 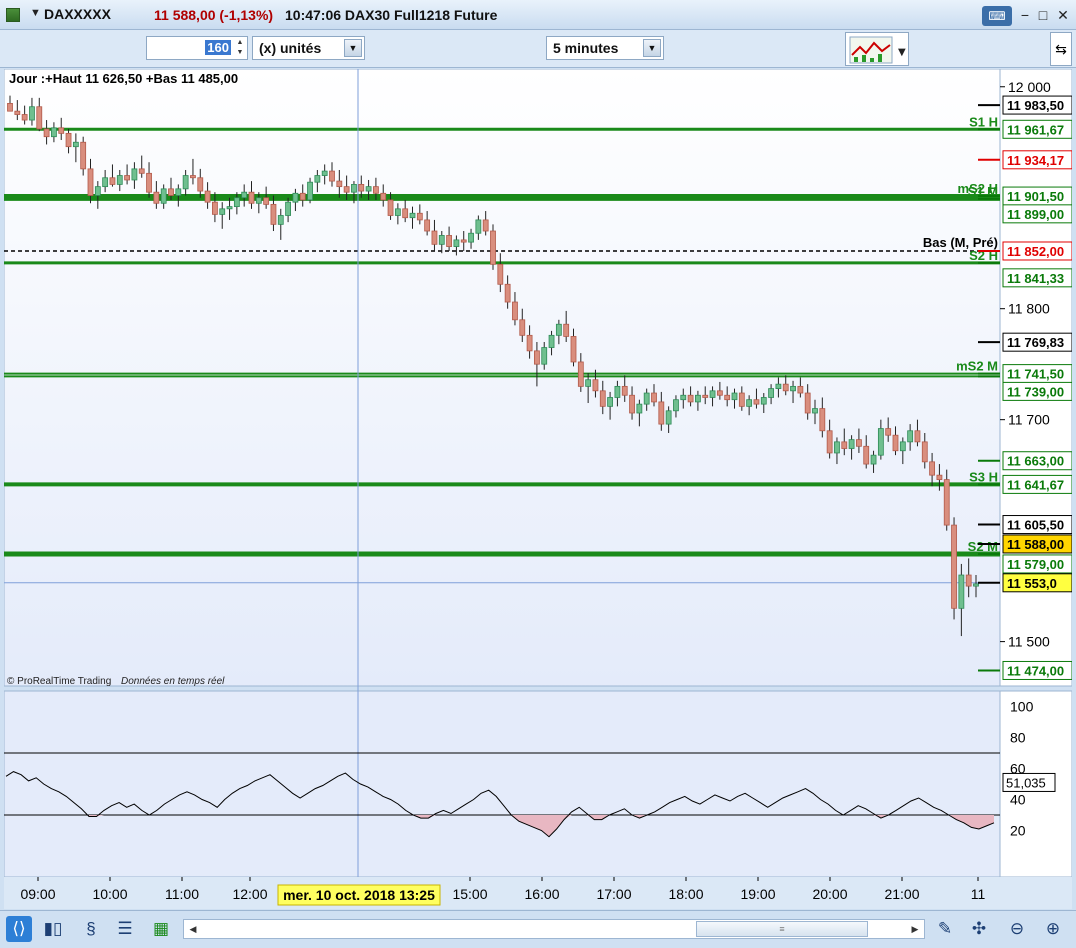 What do you see at coordinates (979, 929) in the screenshot?
I see `resize-arrows-icon: ✣` at bounding box center [979, 929].